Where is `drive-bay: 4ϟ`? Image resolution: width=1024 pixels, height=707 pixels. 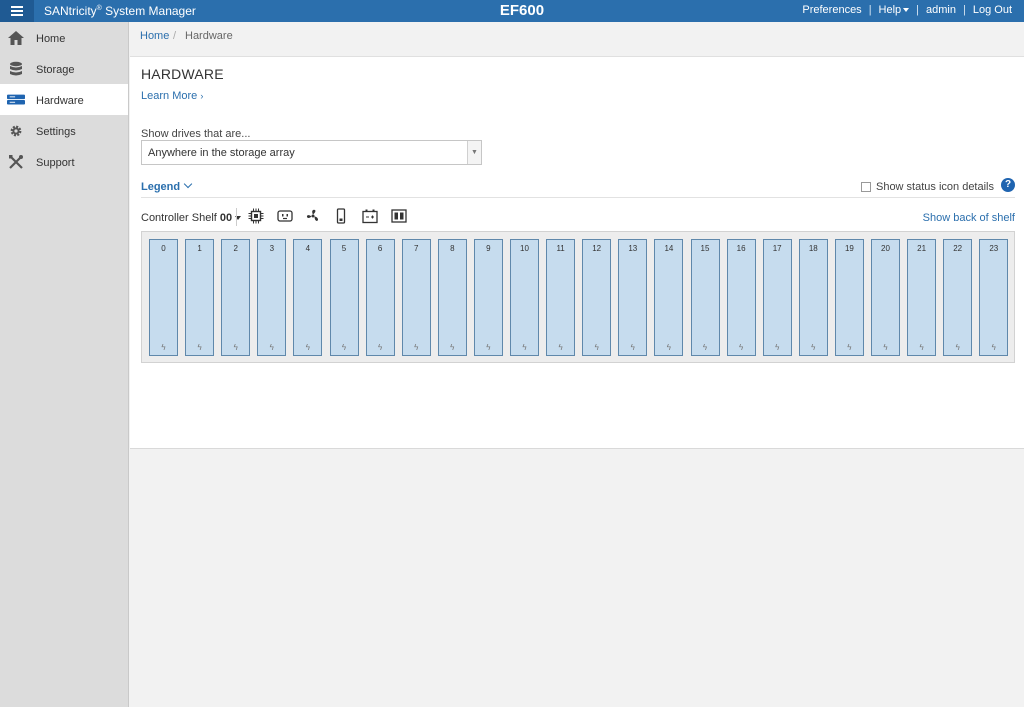 drive-bay: 4ϟ is located at coordinates (308, 297).